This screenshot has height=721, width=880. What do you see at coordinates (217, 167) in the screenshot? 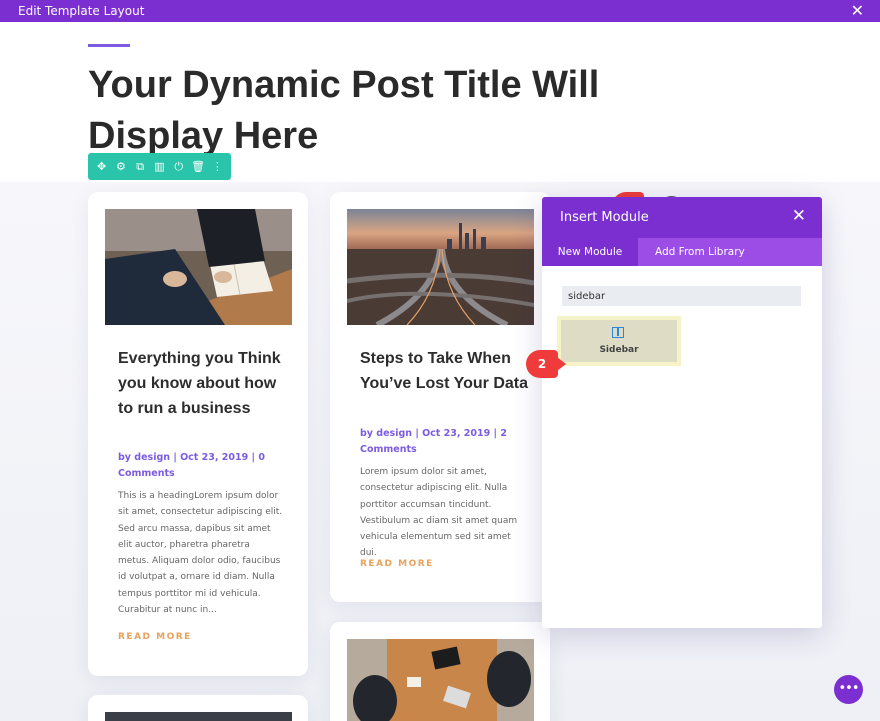
I see `more-vertical-icon: ⋮` at bounding box center [217, 167].